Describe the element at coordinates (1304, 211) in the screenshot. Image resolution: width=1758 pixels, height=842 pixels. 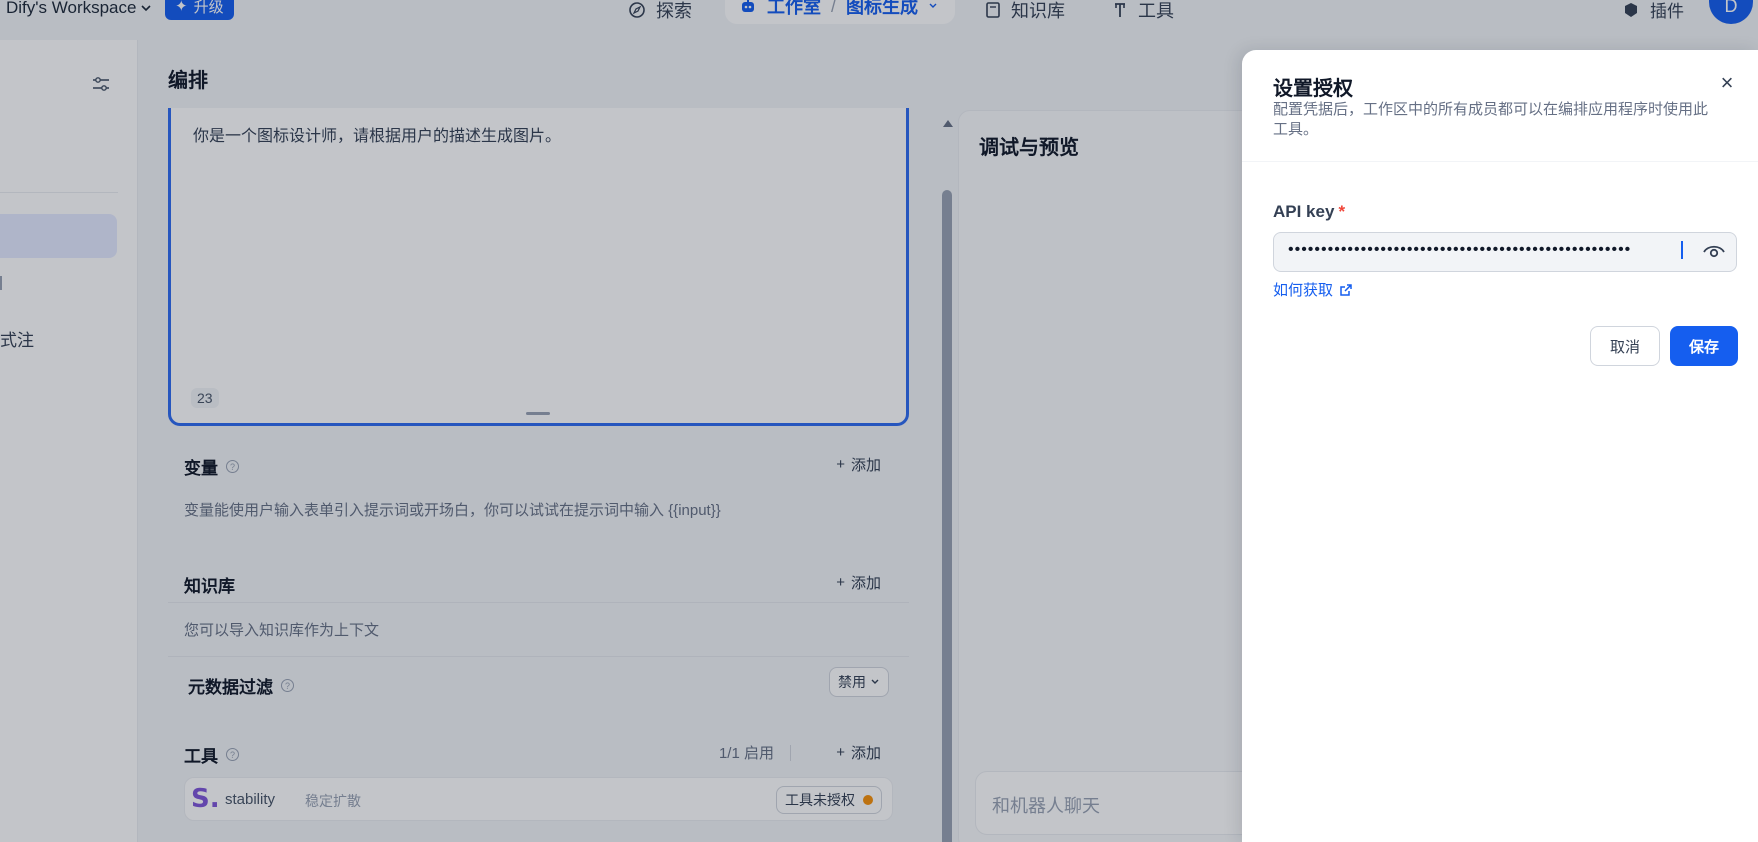
I see `api-key-label-text: API key` at that location.